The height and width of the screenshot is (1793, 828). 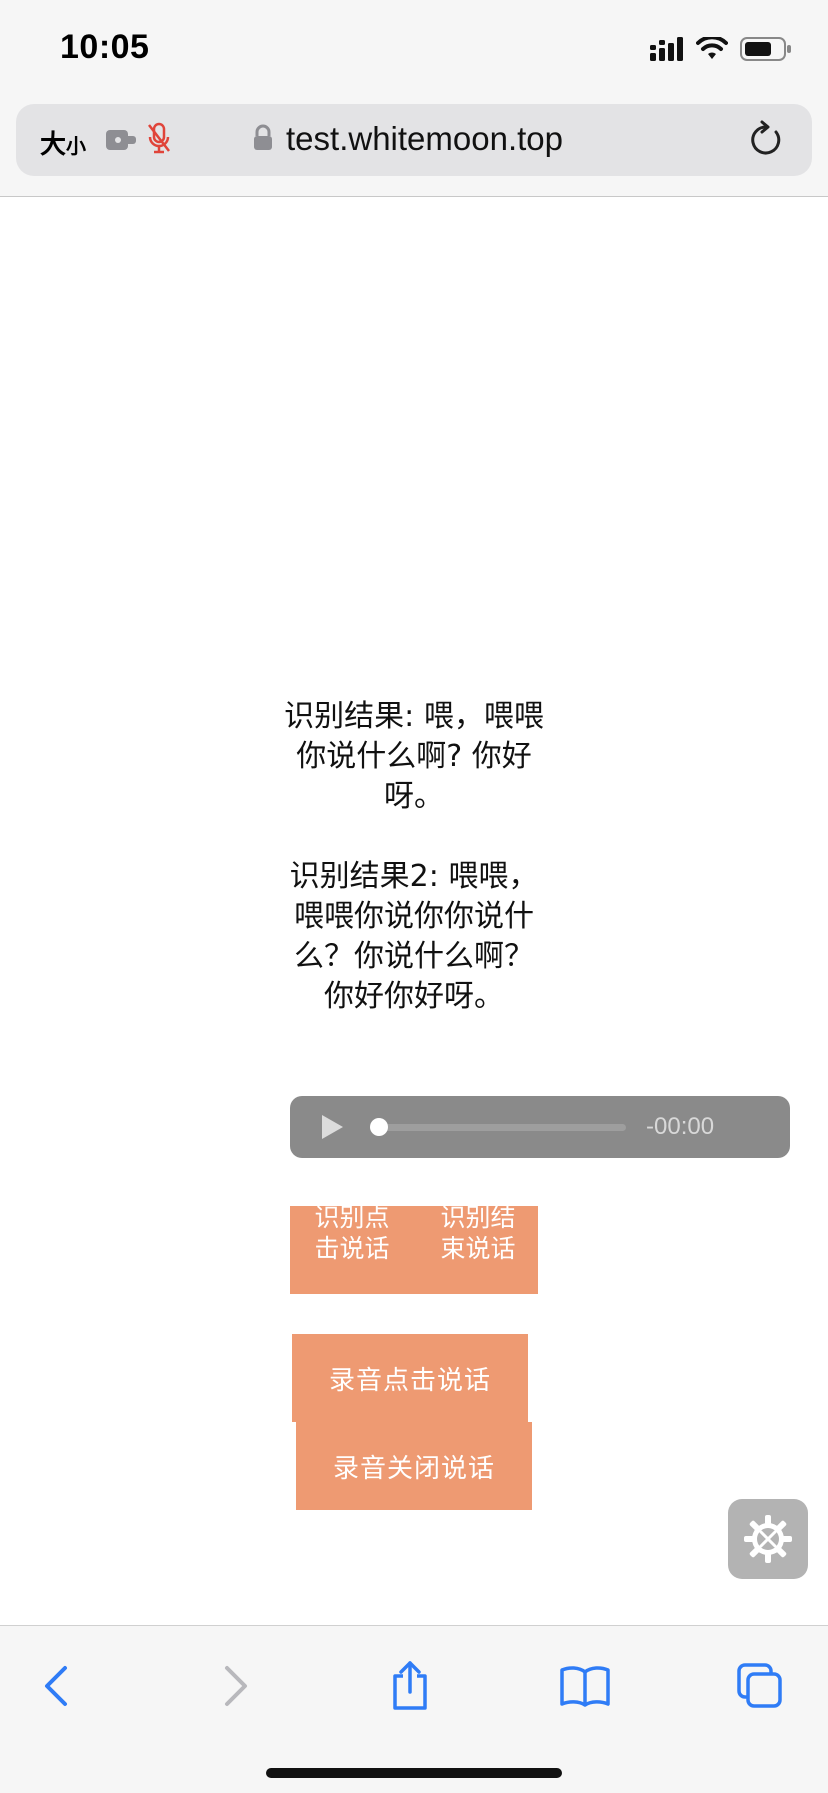 I want to click on forward-button, so click(x=236, y=1686).